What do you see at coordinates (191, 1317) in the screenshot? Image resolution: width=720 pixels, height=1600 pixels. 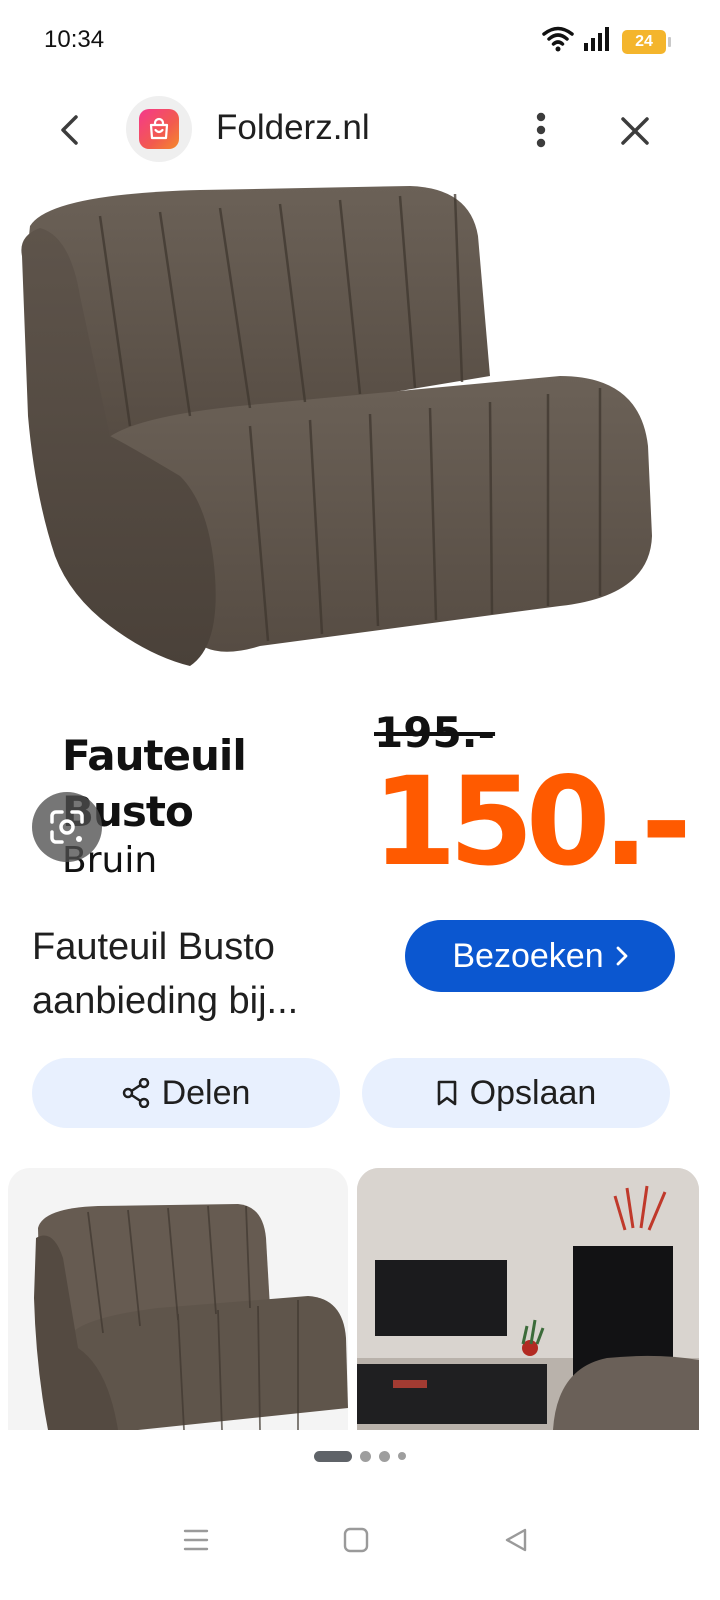 I see `armchair-thumbnail-image` at bounding box center [191, 1317].